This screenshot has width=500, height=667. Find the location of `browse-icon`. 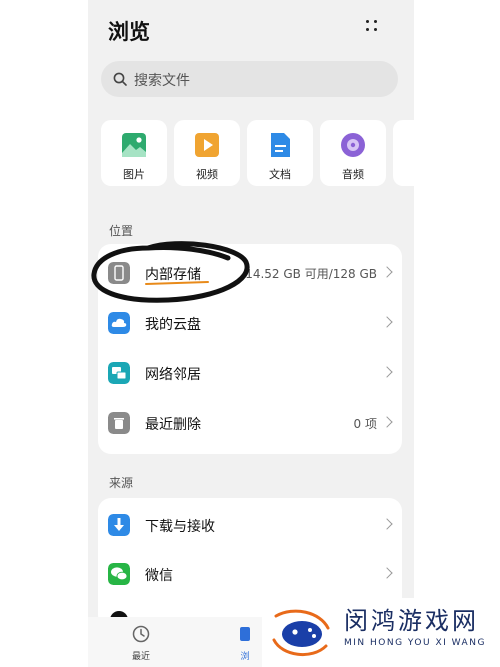

browse-icon is located at coordinates (245, 634).